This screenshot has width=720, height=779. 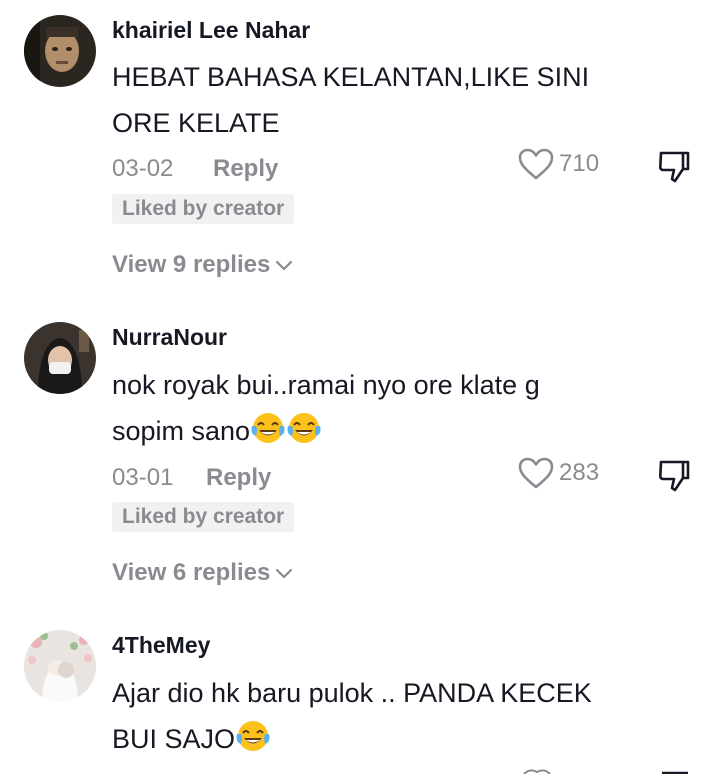 I want to click on view-replies-label: View 9 replies, so click(x=191, y=264).